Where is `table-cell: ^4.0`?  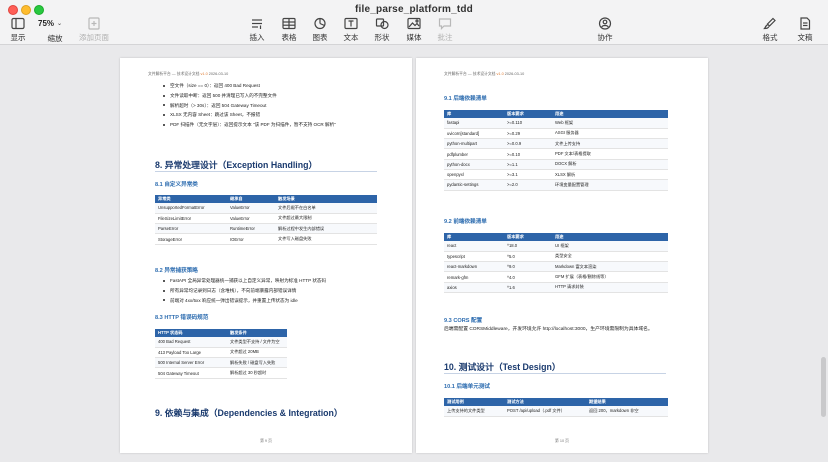 table-cell: ^4.0 is located at coordinates (528, 277).